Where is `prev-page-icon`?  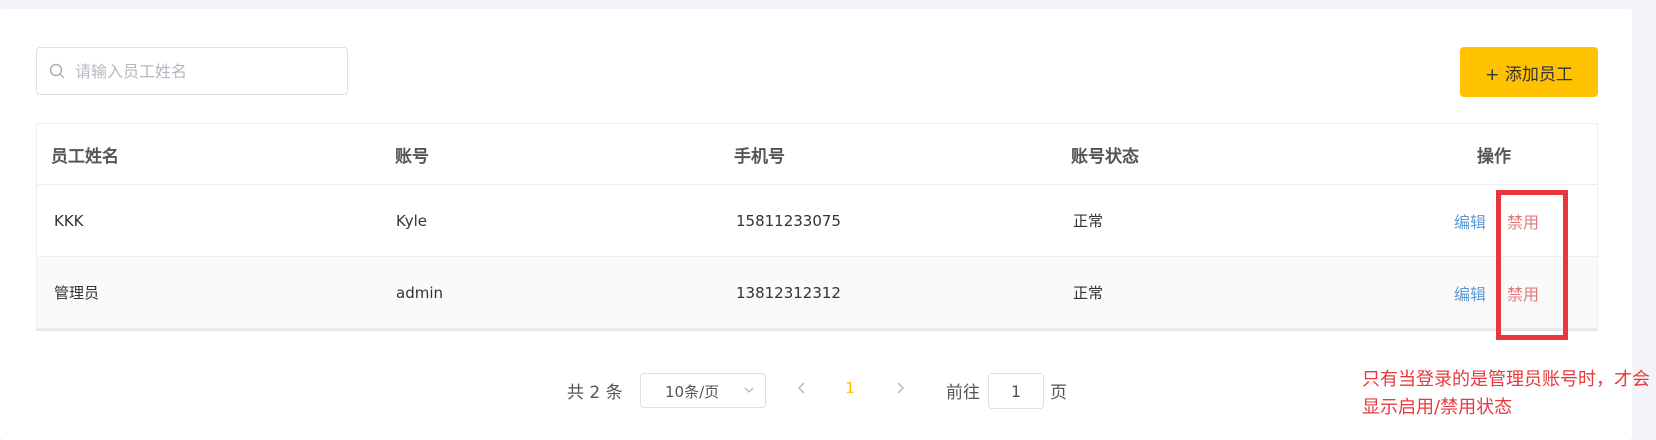 prev-page-icon is located at coordinates (802, 388).